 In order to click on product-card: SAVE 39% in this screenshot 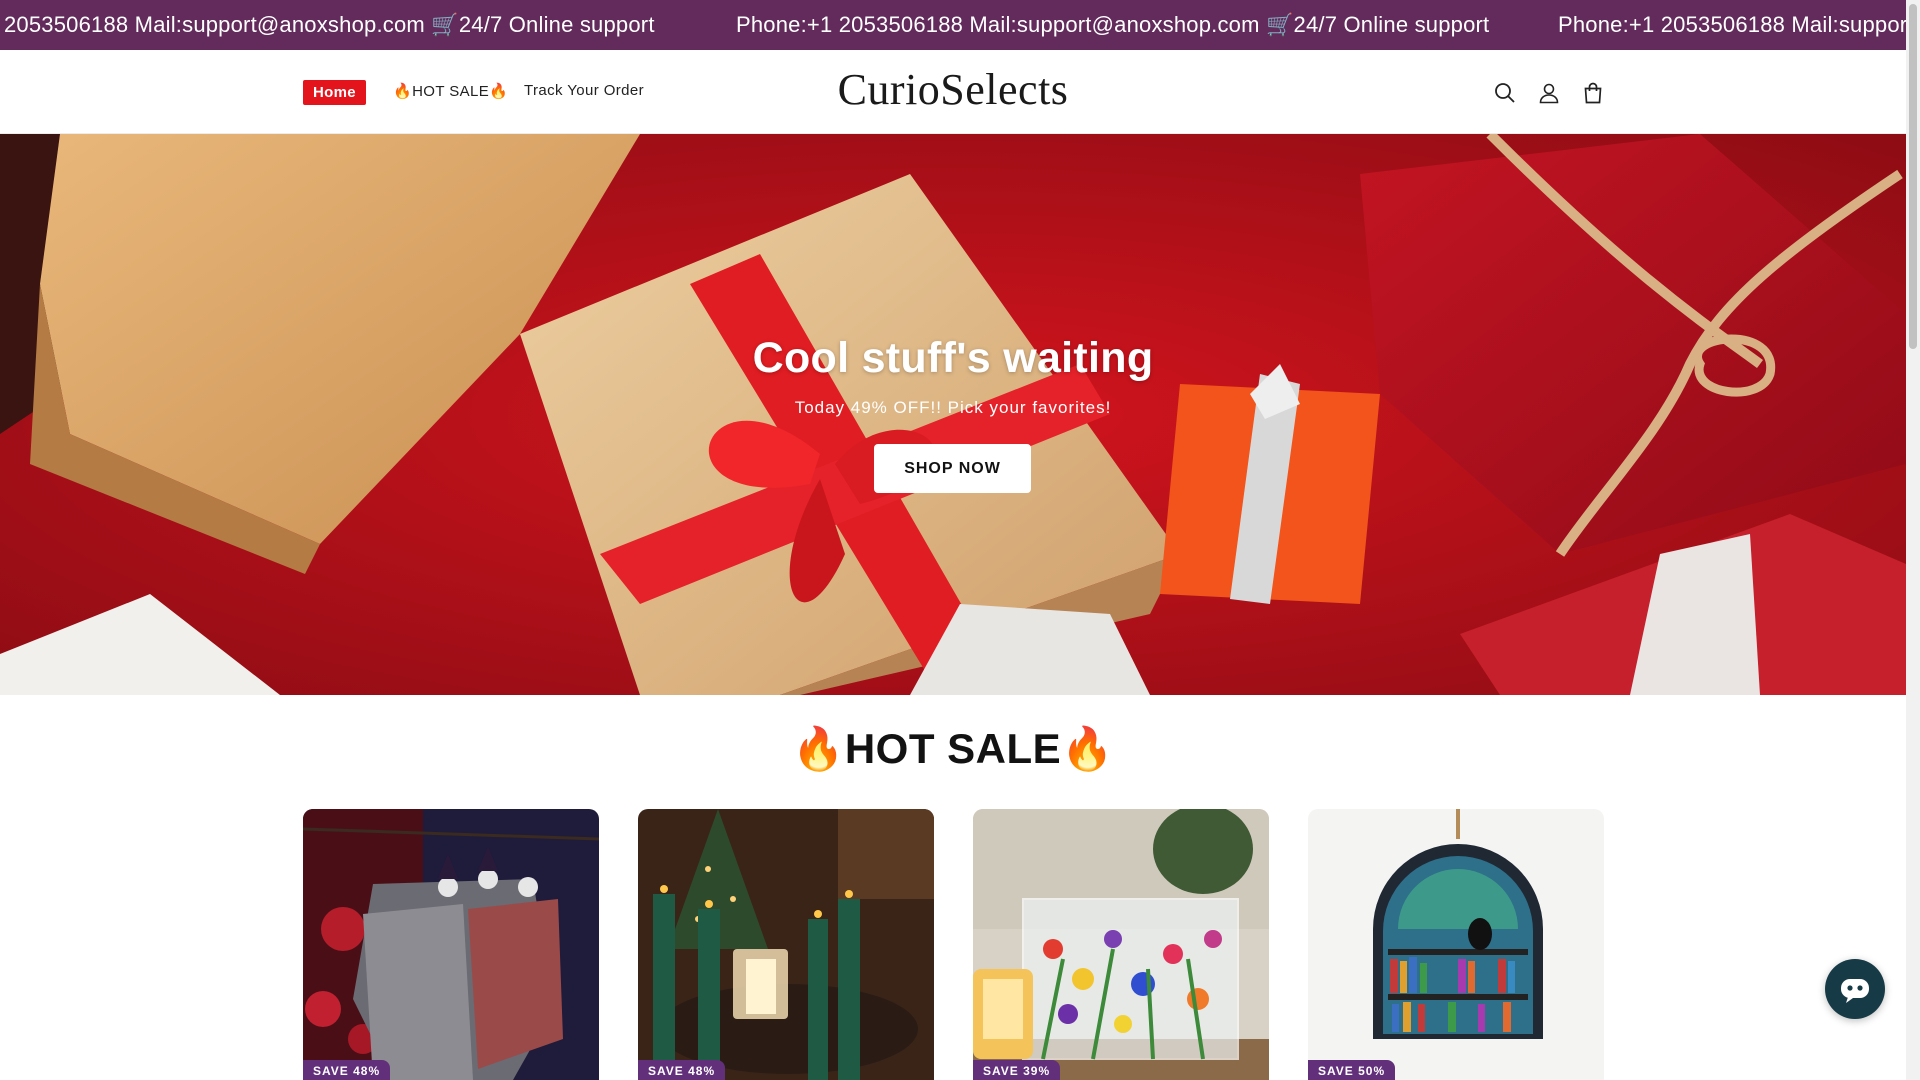, I will do `click(1121, 944)`.